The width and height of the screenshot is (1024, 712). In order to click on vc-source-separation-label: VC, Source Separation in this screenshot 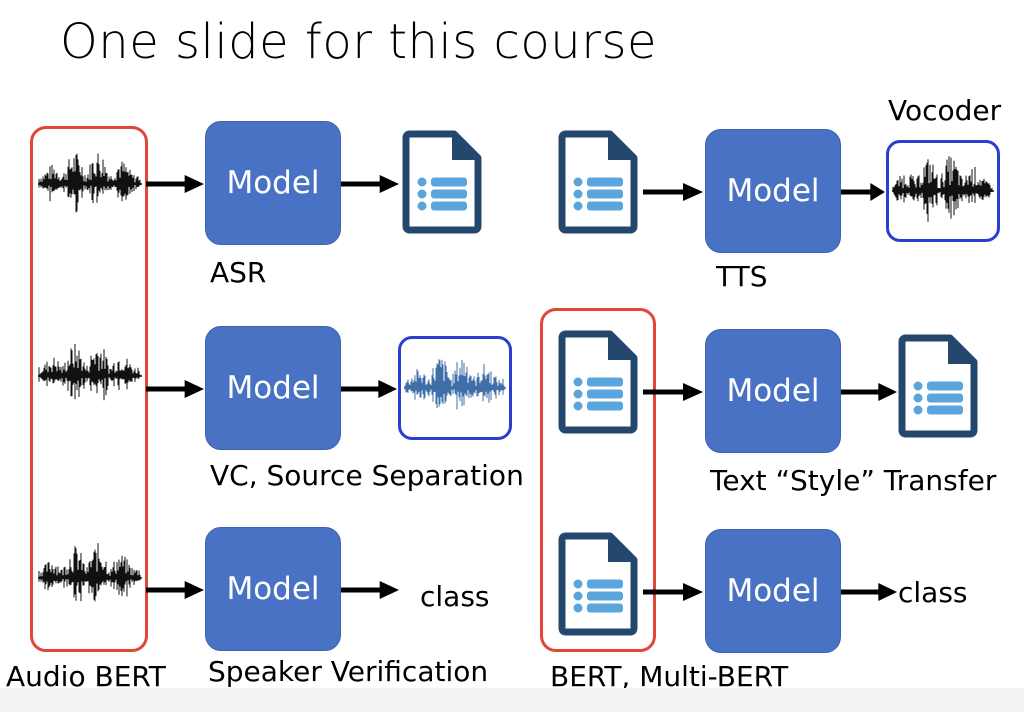, I will do `click(367, 475)`.